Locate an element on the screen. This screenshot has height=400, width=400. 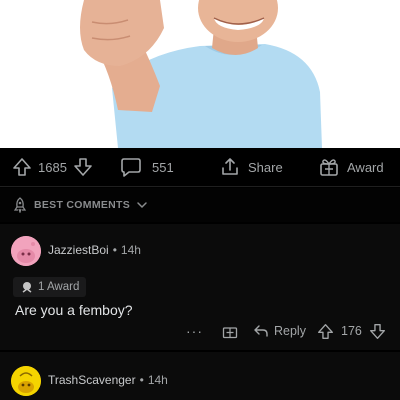
share-button: Share is located at coordinates (251, 167).